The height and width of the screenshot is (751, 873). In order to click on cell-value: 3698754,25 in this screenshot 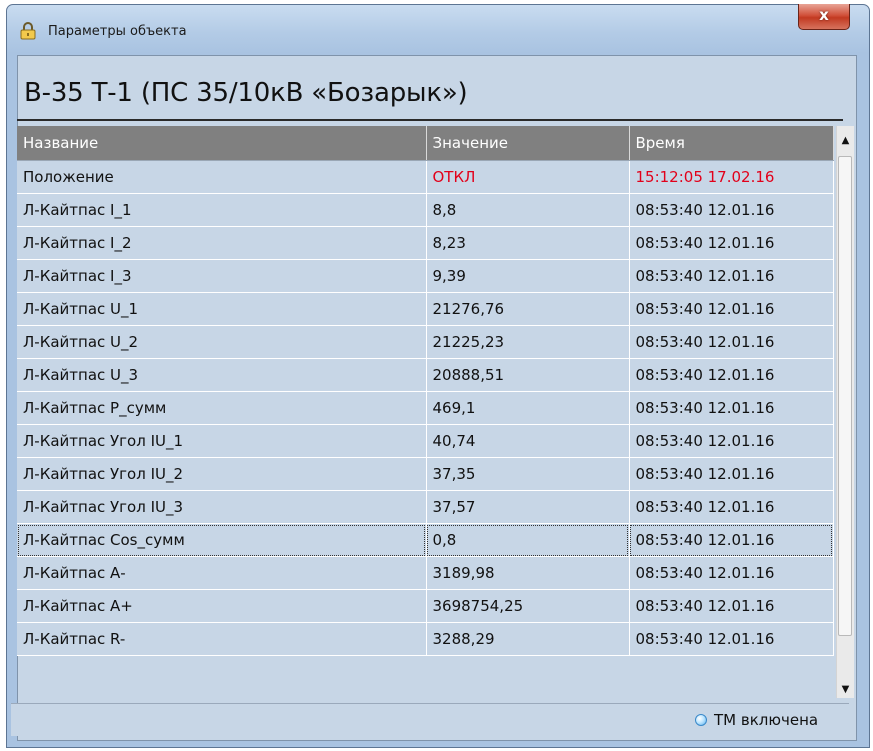, I will do `click(528, 606)`.